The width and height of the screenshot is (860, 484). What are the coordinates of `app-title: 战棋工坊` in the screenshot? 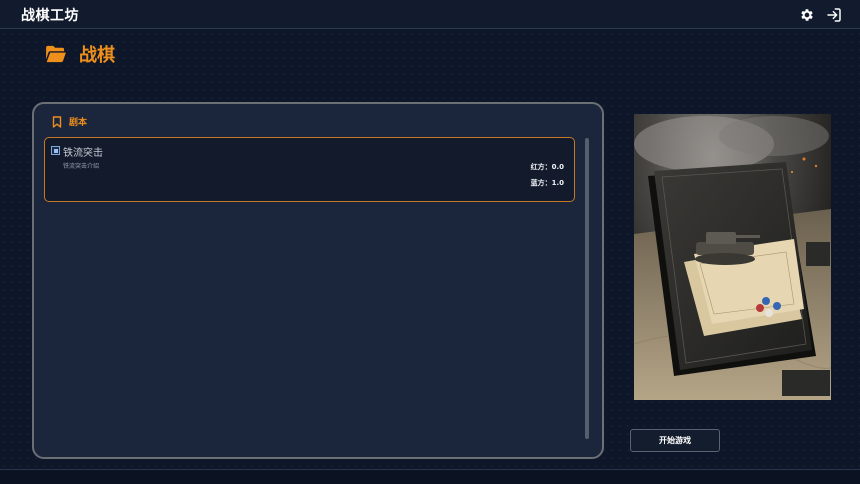 It's located at (50, 16).